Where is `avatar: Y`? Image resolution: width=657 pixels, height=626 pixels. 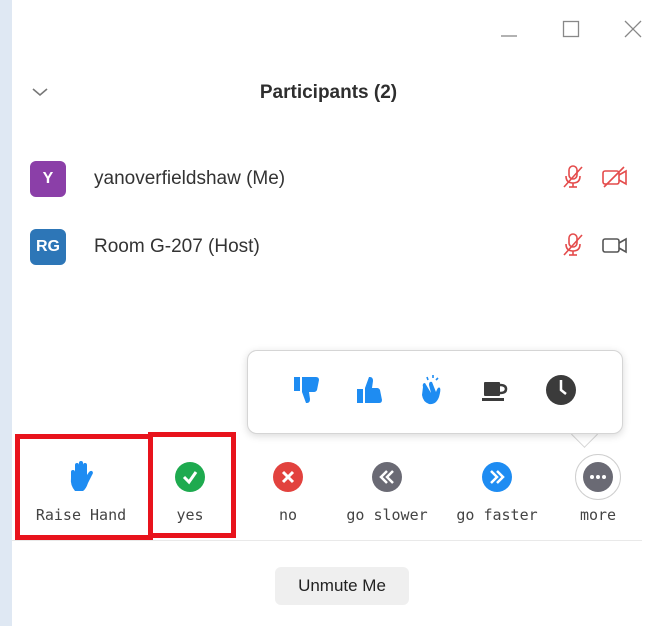 avatar: Y is located at coordinates (48, 179).